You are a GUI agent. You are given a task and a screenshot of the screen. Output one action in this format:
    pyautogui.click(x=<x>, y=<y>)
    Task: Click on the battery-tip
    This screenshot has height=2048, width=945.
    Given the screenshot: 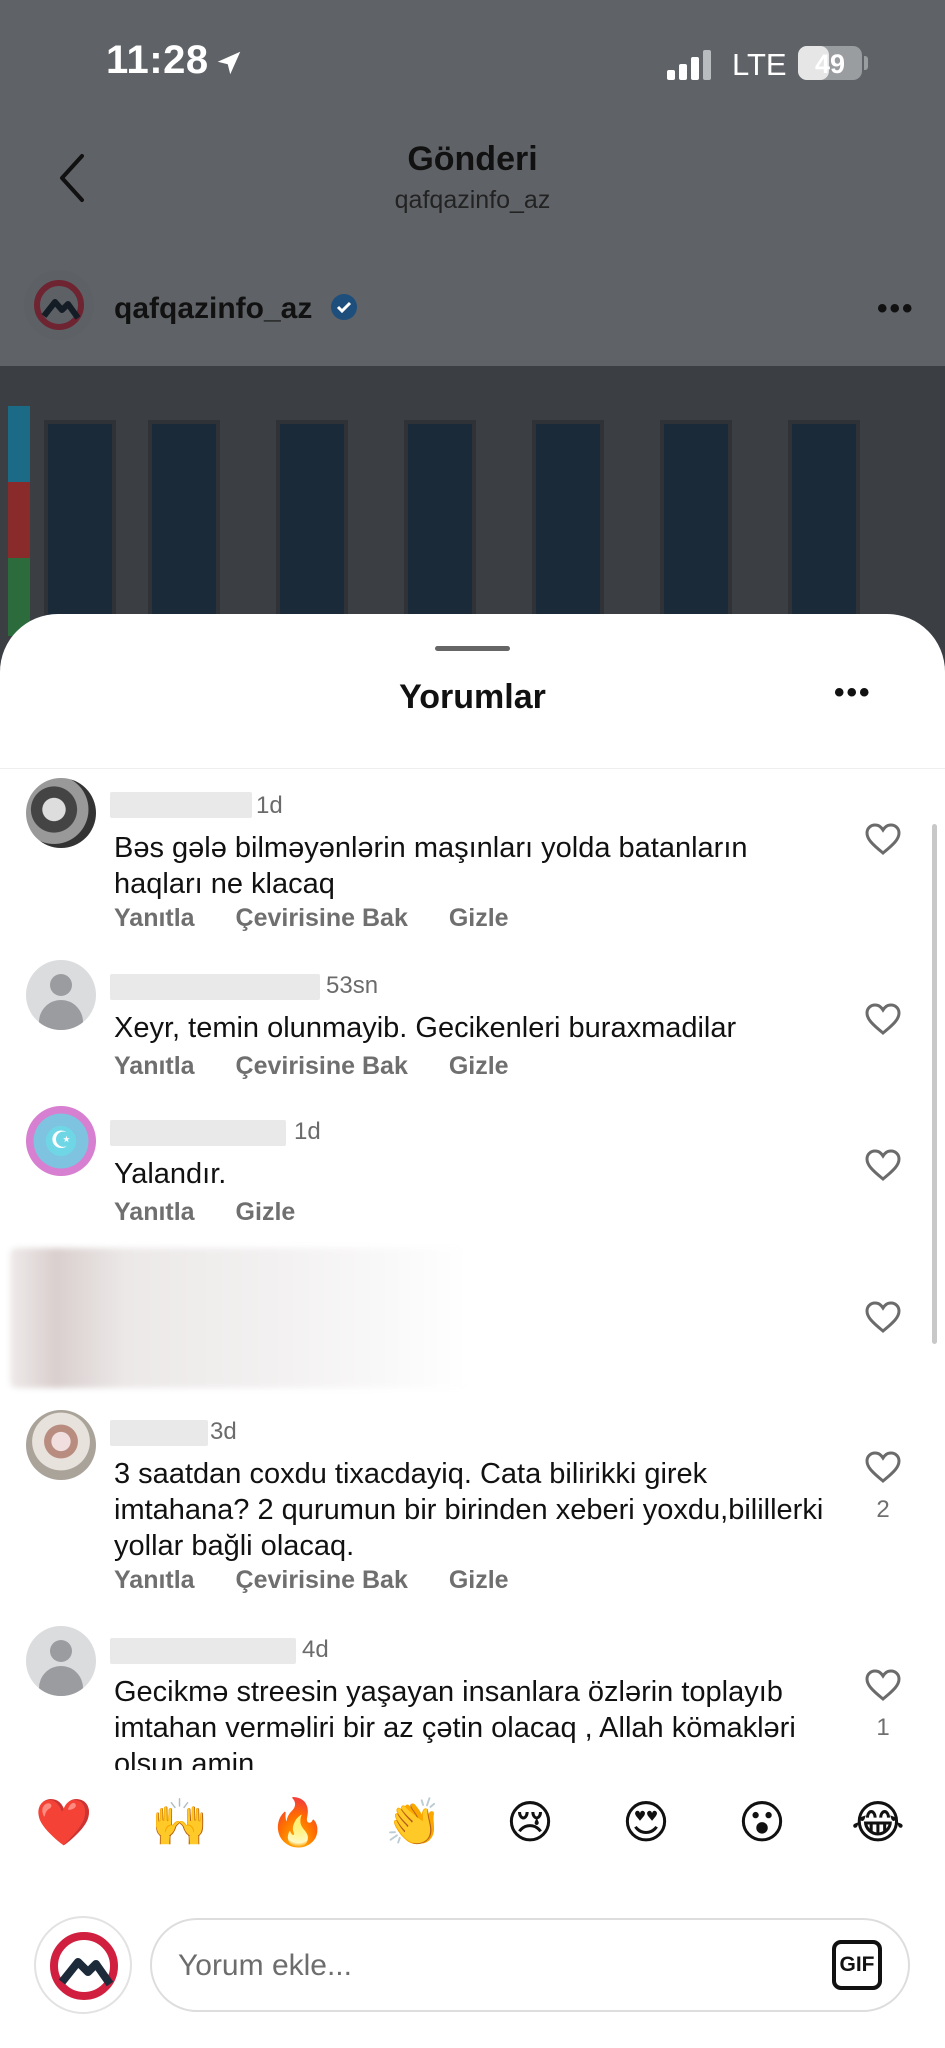 What is the action you would take?
    pyautogui.click(x=866, y=63)
    